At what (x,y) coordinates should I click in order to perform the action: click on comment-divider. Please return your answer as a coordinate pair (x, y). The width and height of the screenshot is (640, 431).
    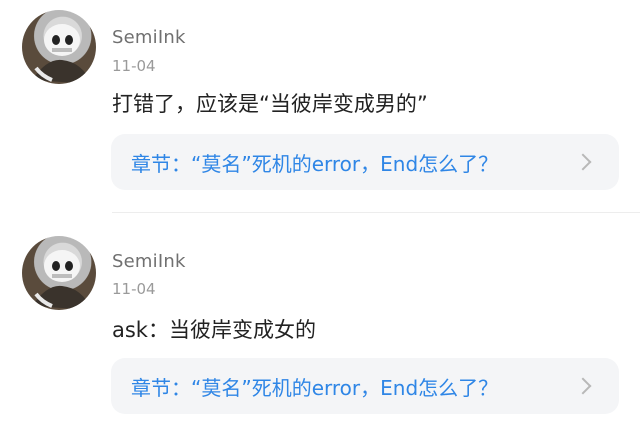
    Looking at the image, I should click on (376, 212).